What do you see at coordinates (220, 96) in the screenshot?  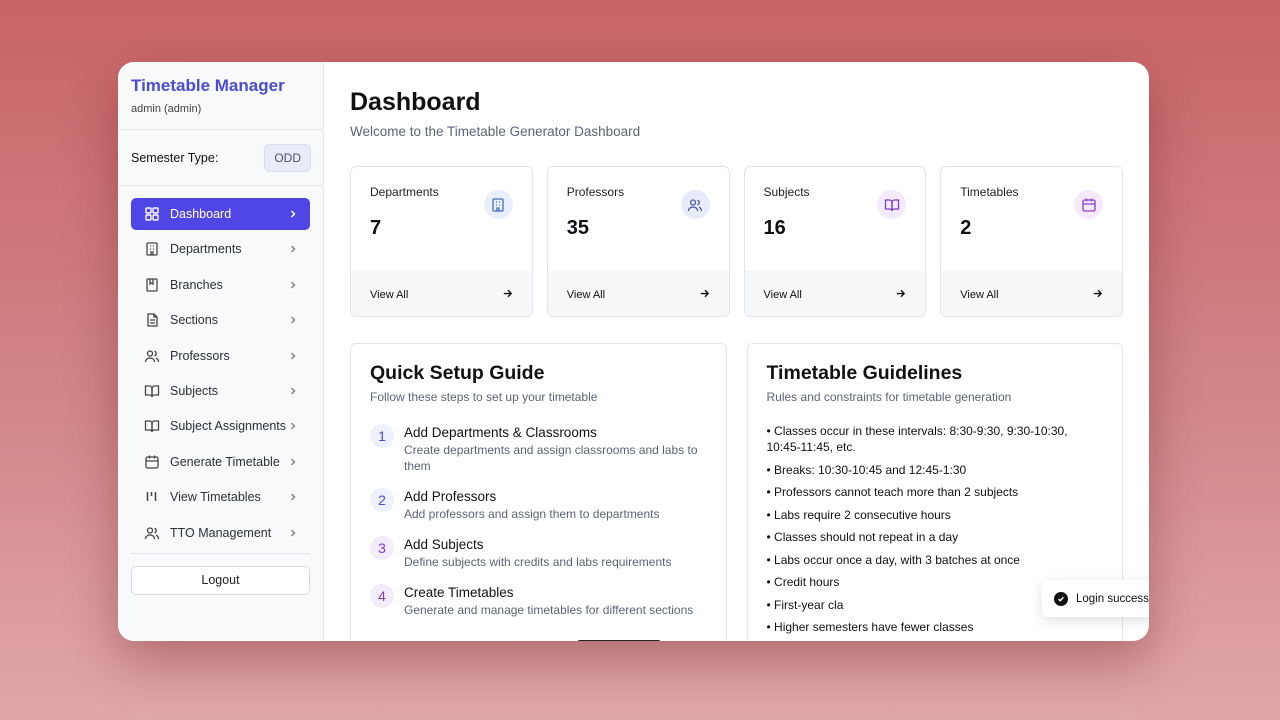 I see `brand: Timetable Manager admin (admin)` at bounding box center [220, 96].